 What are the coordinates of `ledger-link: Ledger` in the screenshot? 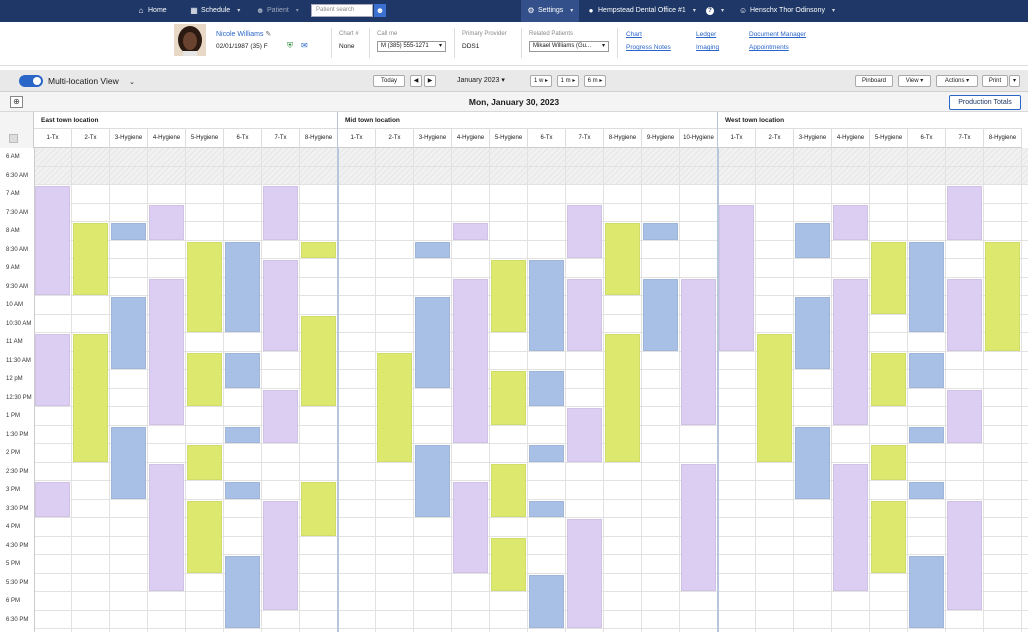 It's located at (706, 34).